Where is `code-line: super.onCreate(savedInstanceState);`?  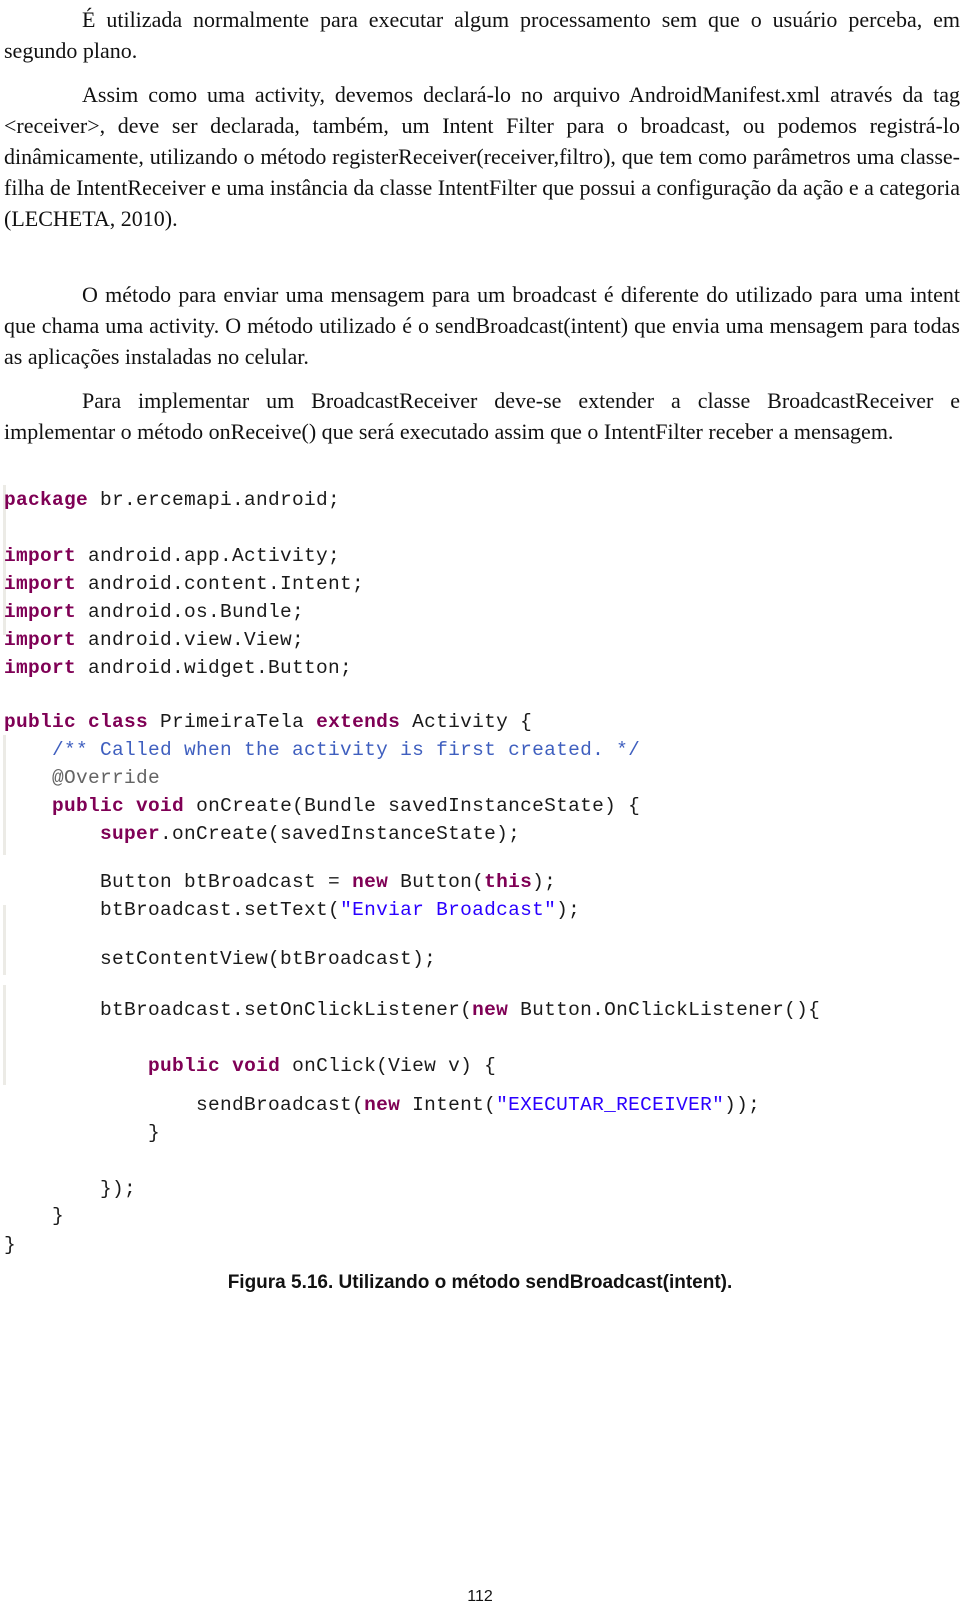 code-line: super.onCreate(savedInstanceState); is located at coordinates (262, 834).